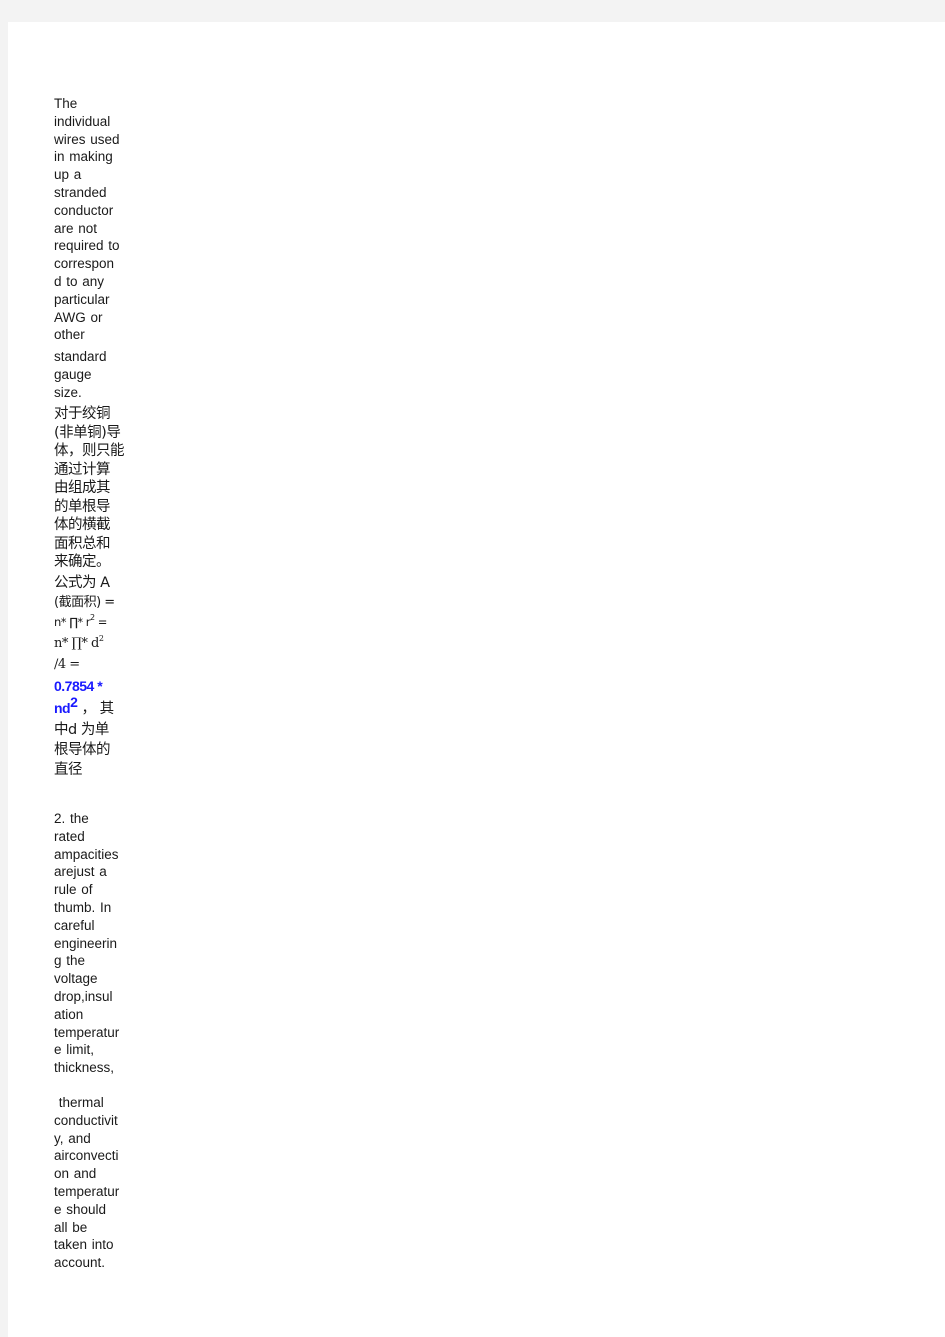 Image resolution: width=945 pixels, height=1337 pixels. What do you see at coordinates (68, 770) in the screenshot?
I see `formula-line: 直径` at bounding box center [68, 770].